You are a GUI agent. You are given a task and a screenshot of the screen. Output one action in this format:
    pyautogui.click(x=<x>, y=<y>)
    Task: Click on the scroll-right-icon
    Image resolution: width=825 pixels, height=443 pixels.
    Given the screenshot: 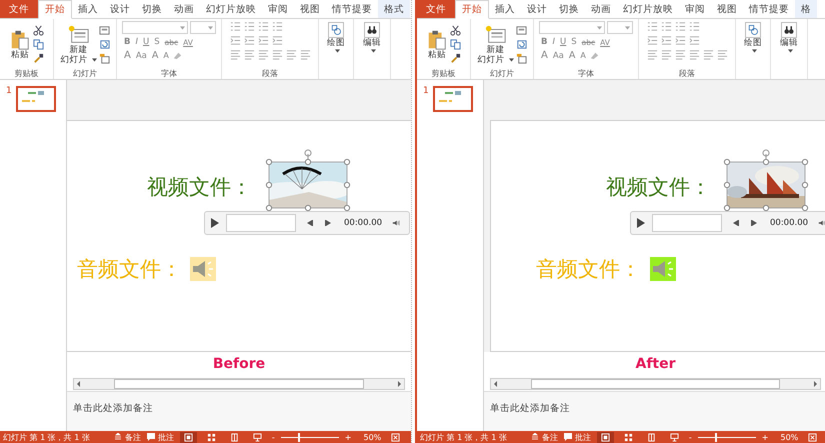 What is the action you would take?
    pyautogui.click(x=815, y=384)
    